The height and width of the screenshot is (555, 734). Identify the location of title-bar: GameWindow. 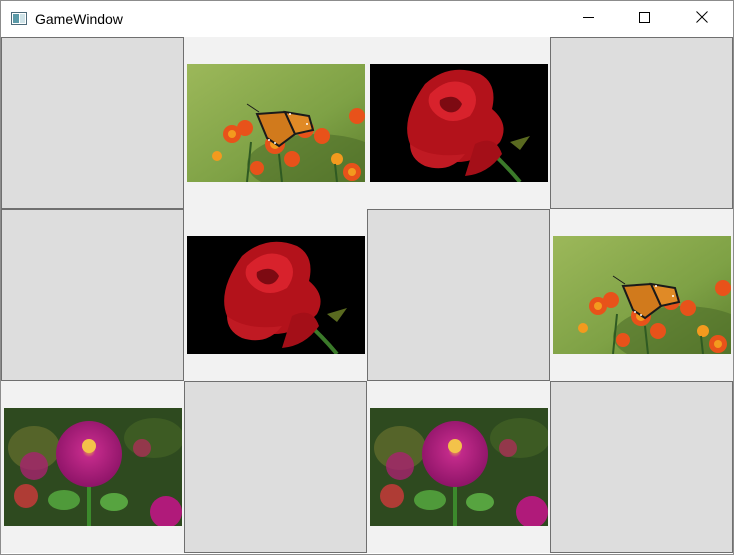
(367, 19).